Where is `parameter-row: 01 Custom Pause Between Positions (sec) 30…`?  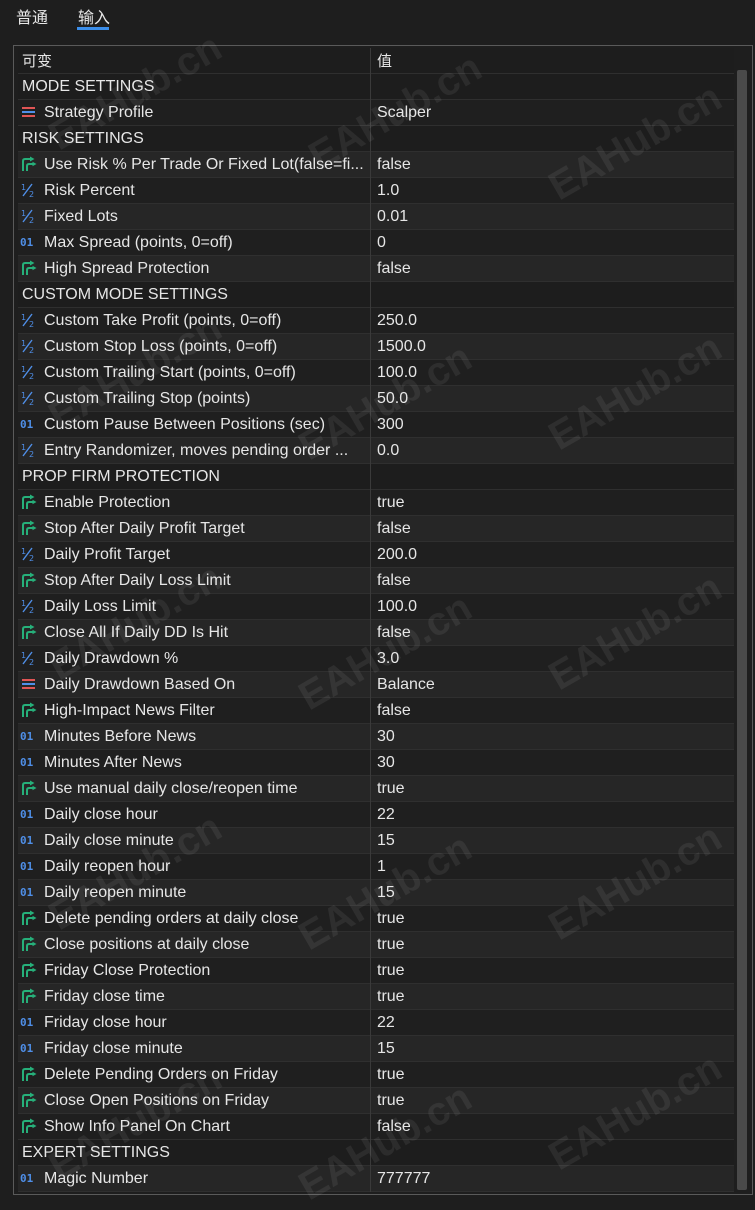
parameter-row: 01 Custom Pause Between Positions (sec) 30… is located at coordinates (376, 425).